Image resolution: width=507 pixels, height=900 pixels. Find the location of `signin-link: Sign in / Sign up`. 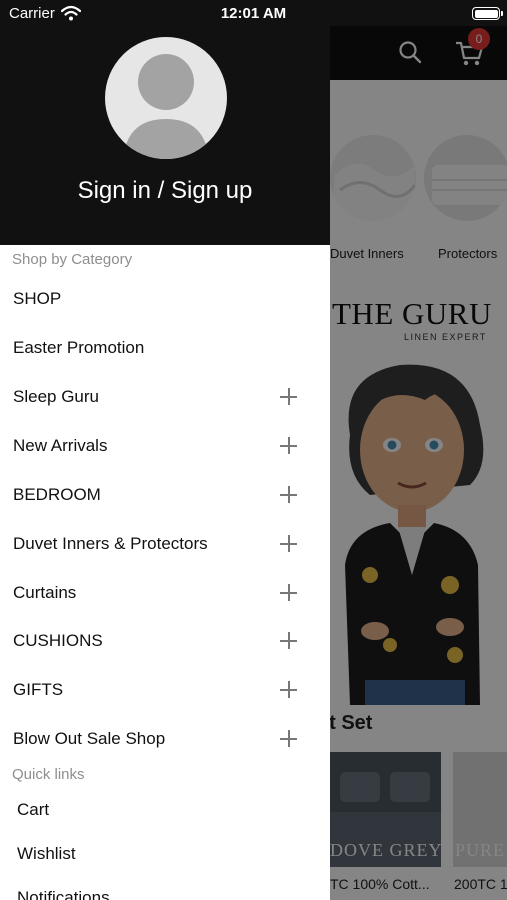

signin-link: Sign in / Sign up is located at coordinates (165, 191).